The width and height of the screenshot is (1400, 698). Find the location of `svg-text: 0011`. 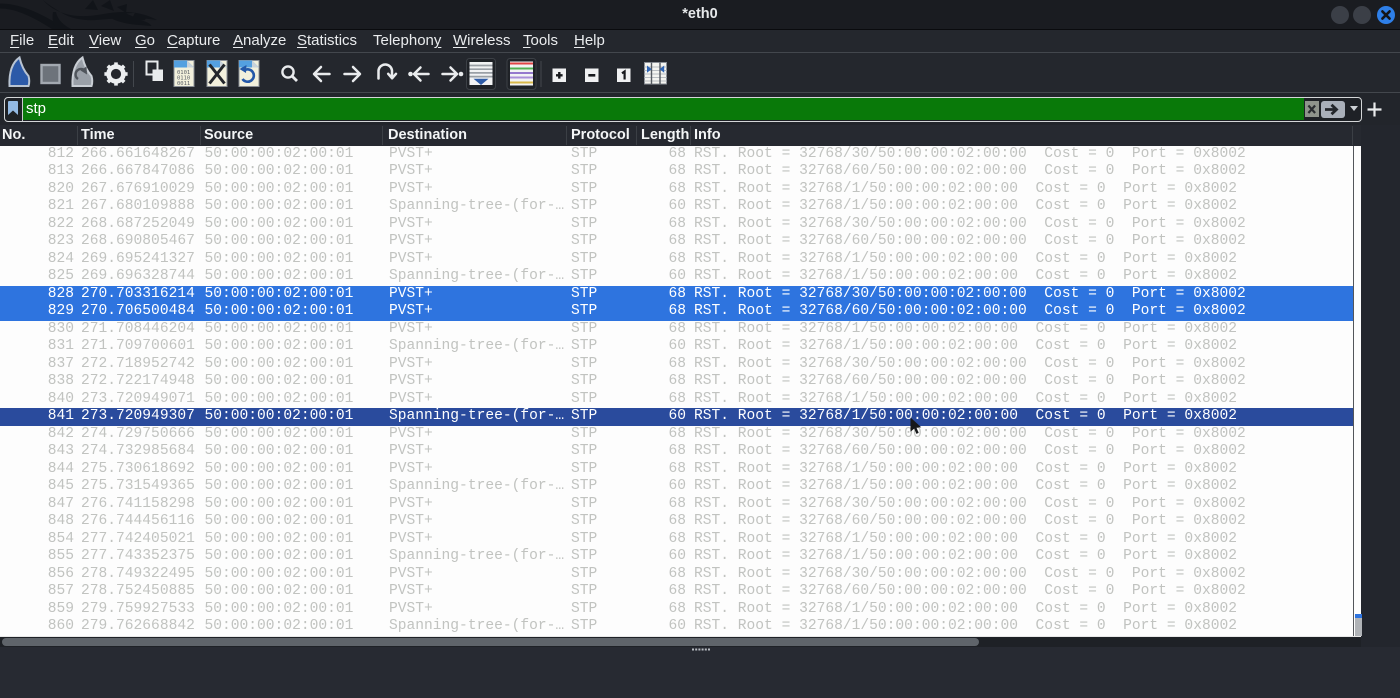

svg-text: 0011 is located at coordinates (183, 84).